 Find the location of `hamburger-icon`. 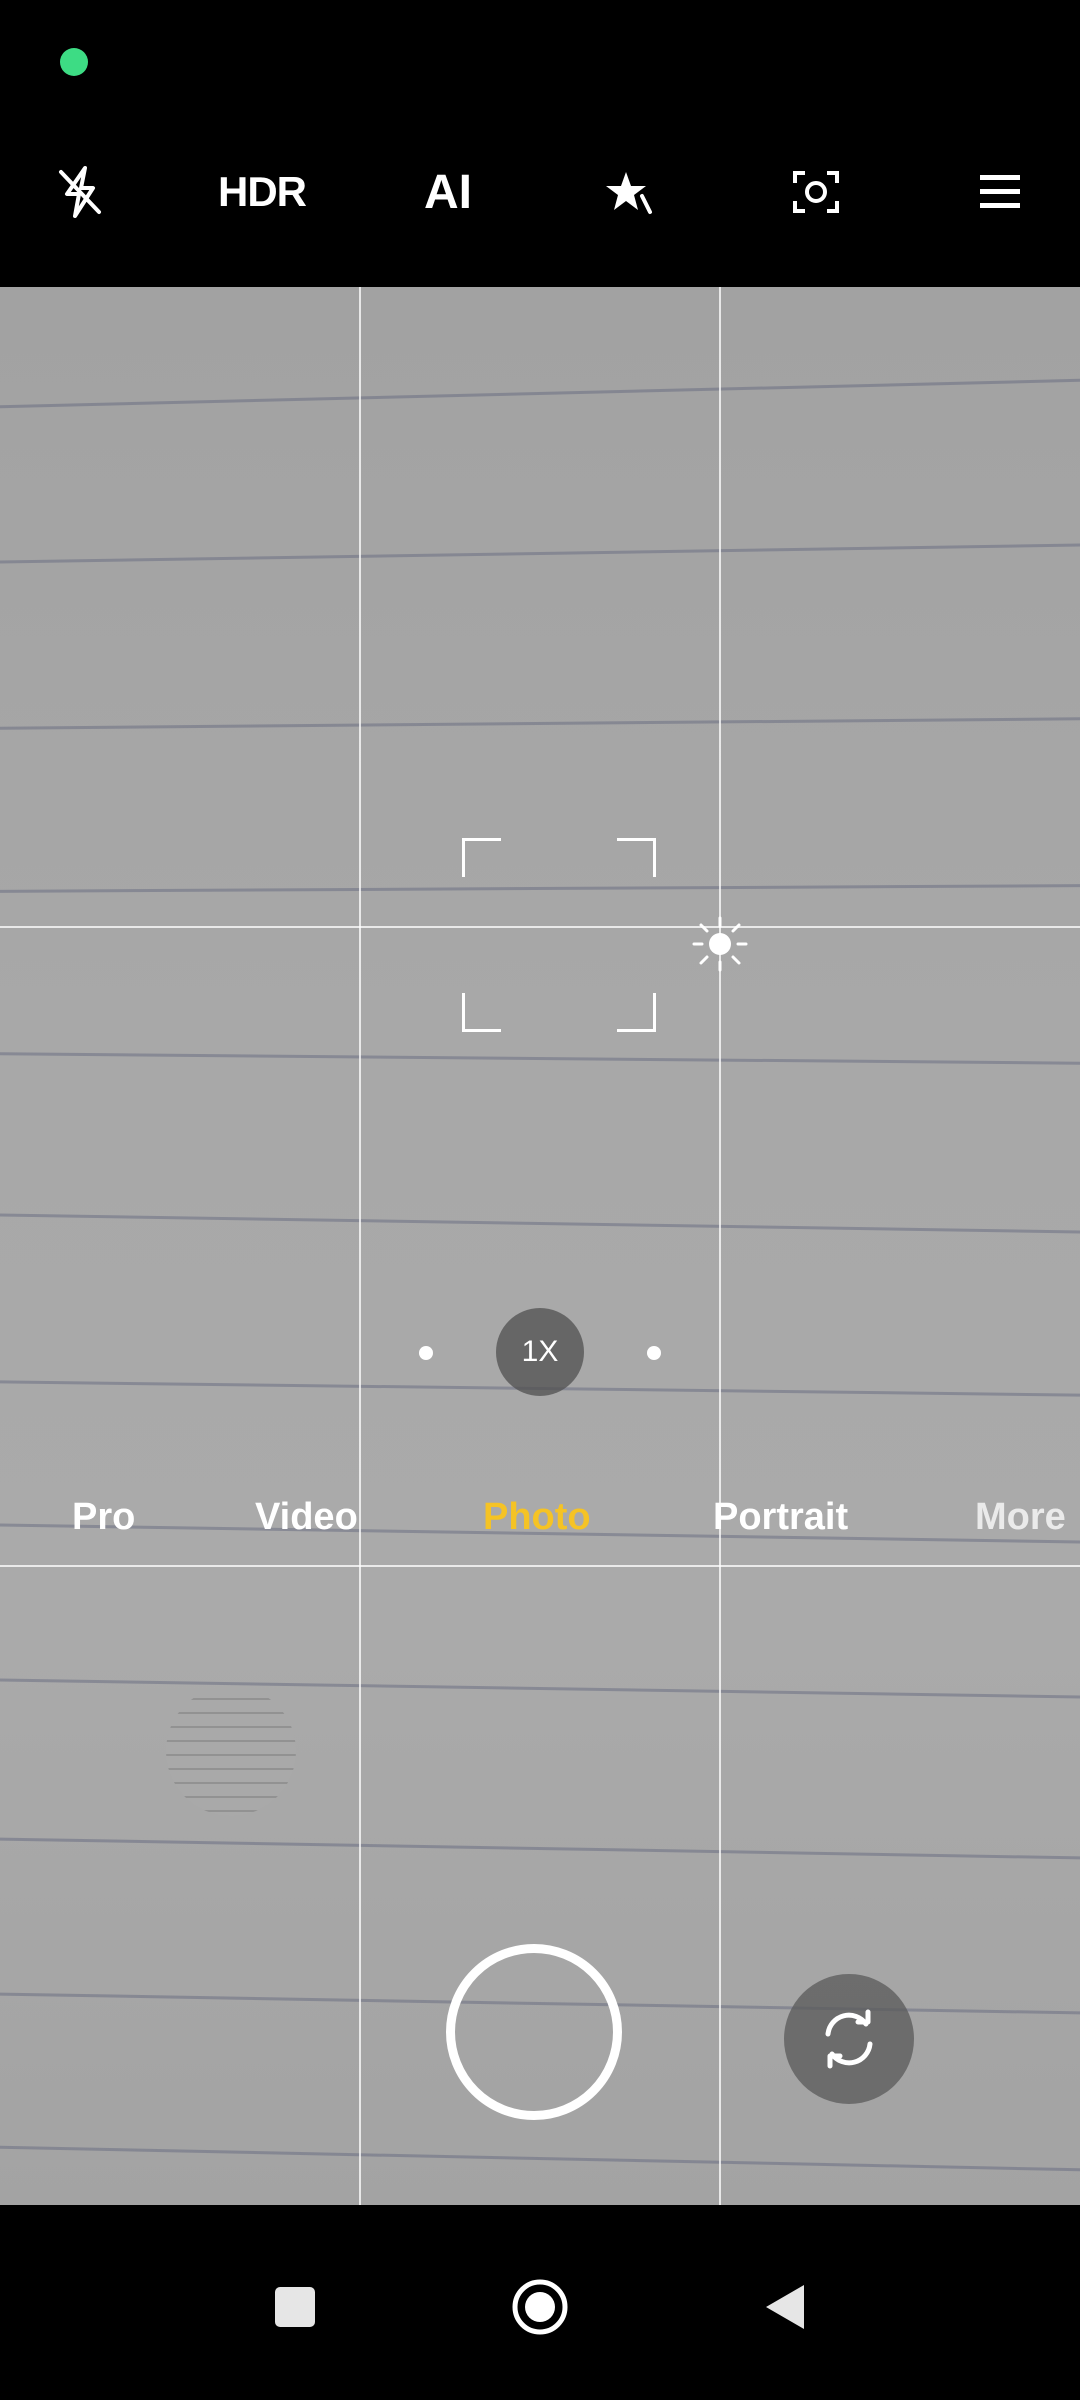

hamburger-icon is located at coordinates (1000, 192).